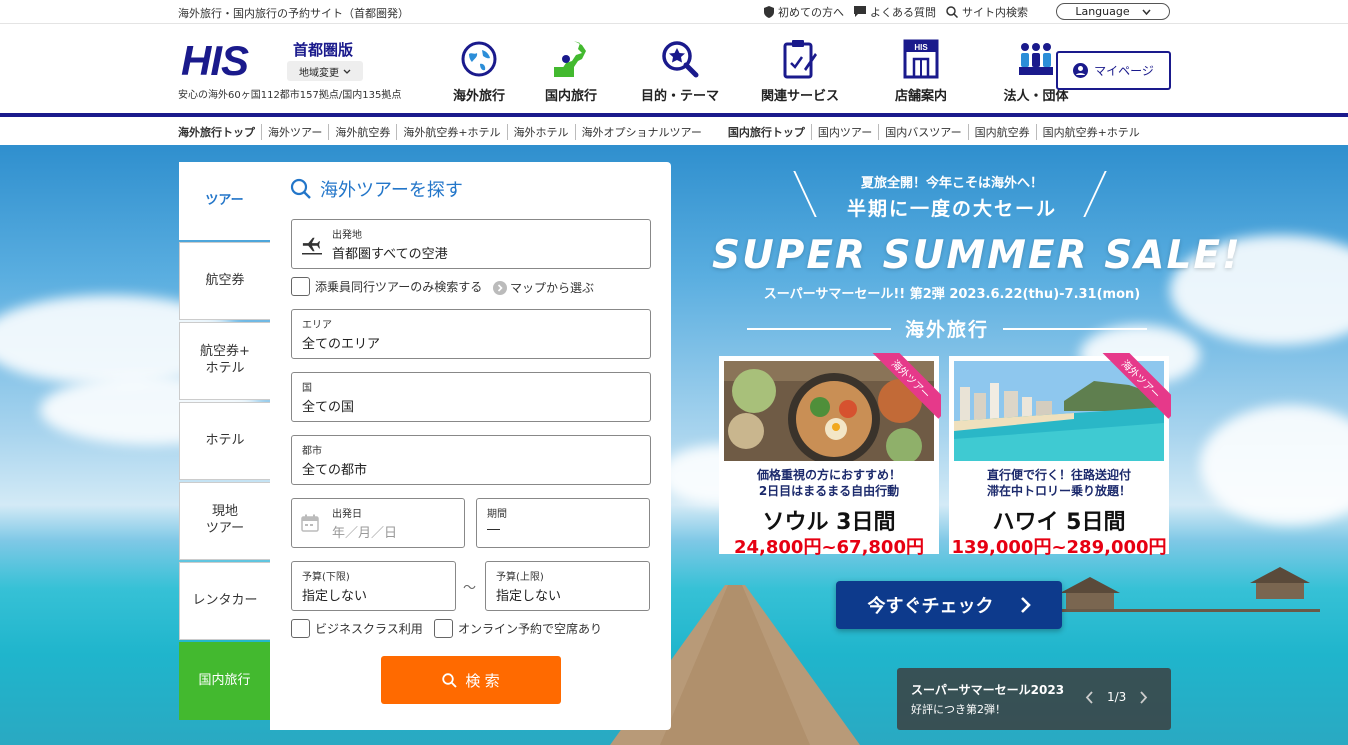 The image size is (1348, 745). I want to click on deal-destination: ハワイ 5日間, so click(1059, 522).